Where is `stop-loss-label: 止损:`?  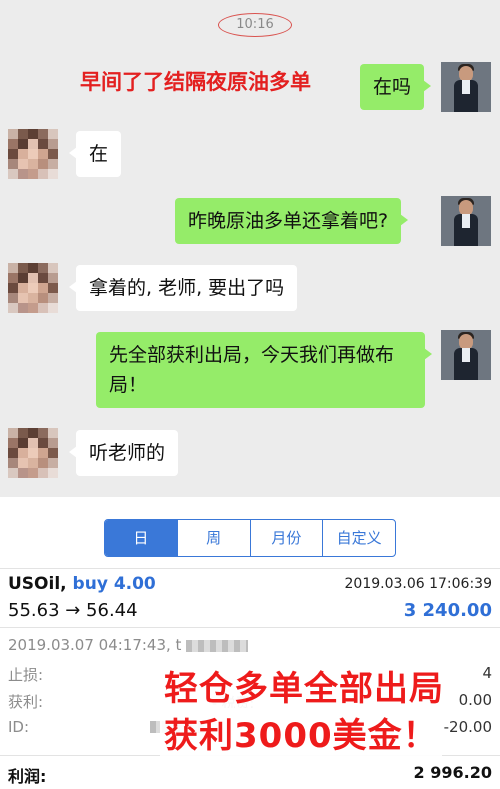
stop-loss-label: 止损: is located at coordinates (26, 675).